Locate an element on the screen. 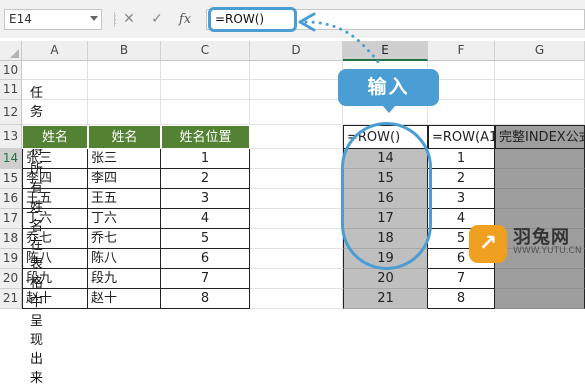 Image resolution: width=585 pixels, height=386 pixels. yutu-logo-icon: ↗ is located at coordinates (488, 244).